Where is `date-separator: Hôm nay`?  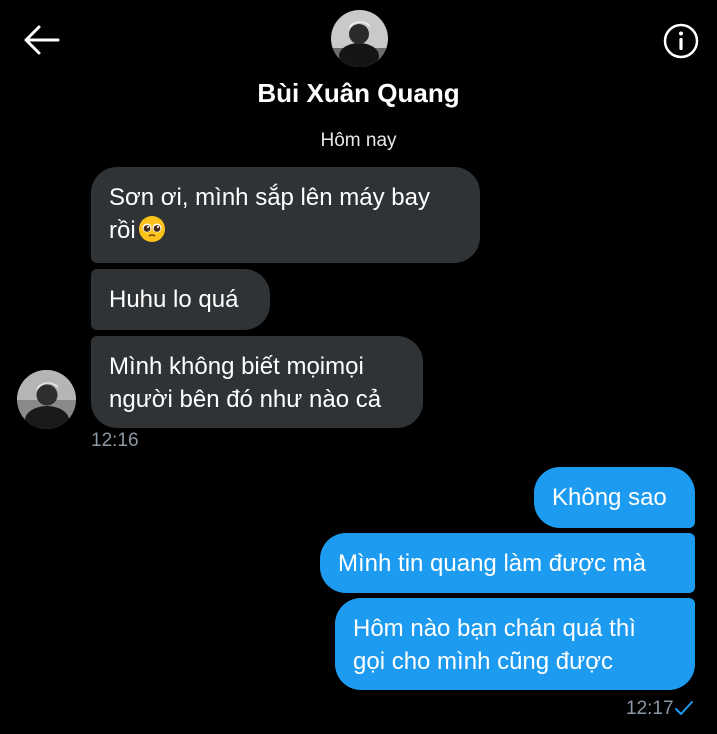
date-separator: Hôm nay is located at coordinates (358, 140).